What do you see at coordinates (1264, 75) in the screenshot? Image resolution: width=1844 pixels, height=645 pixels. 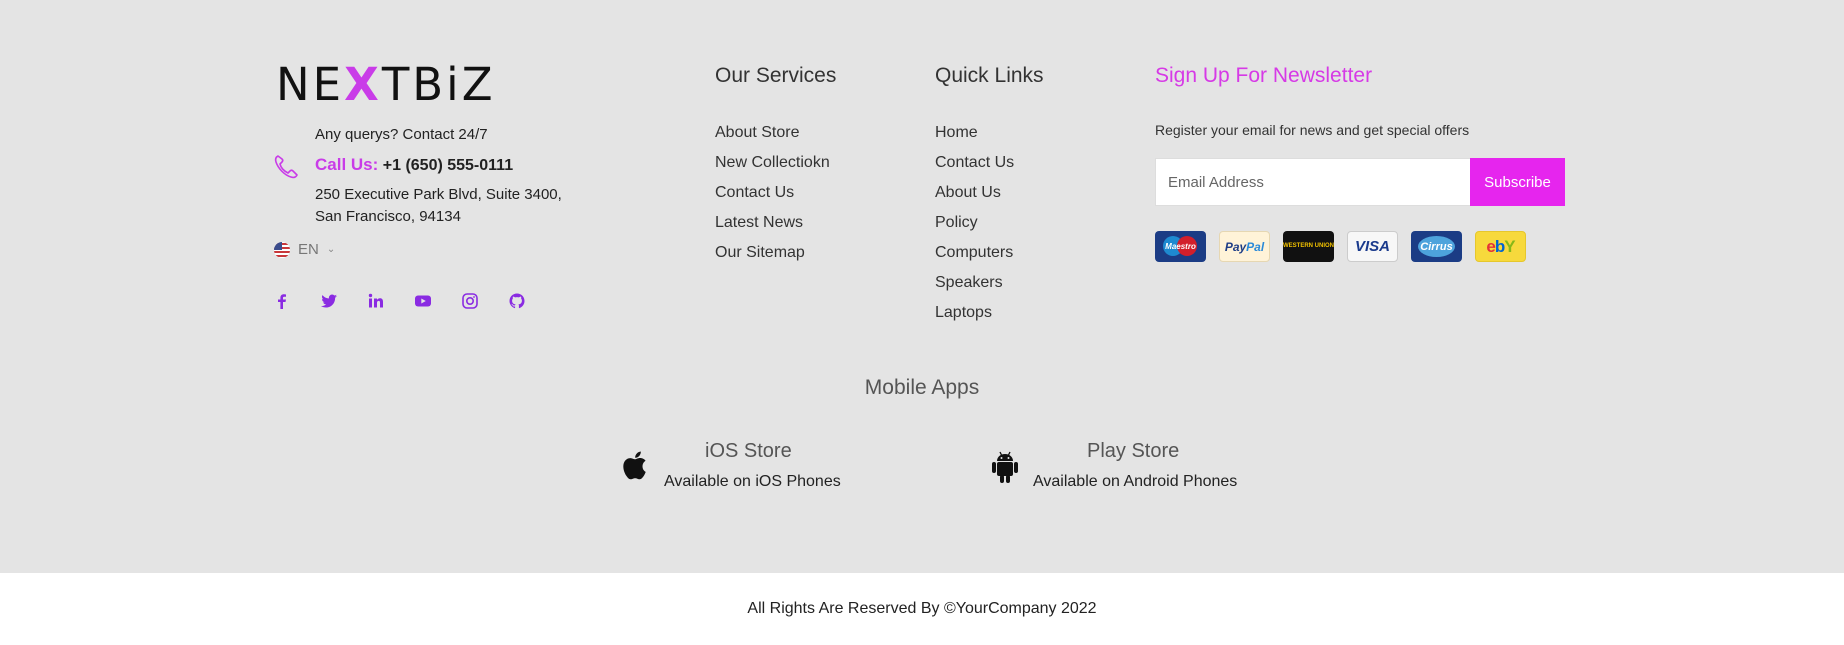 I see `newsletter-title: Sign Up For Newsletter` at bounding box center [1264, 75].